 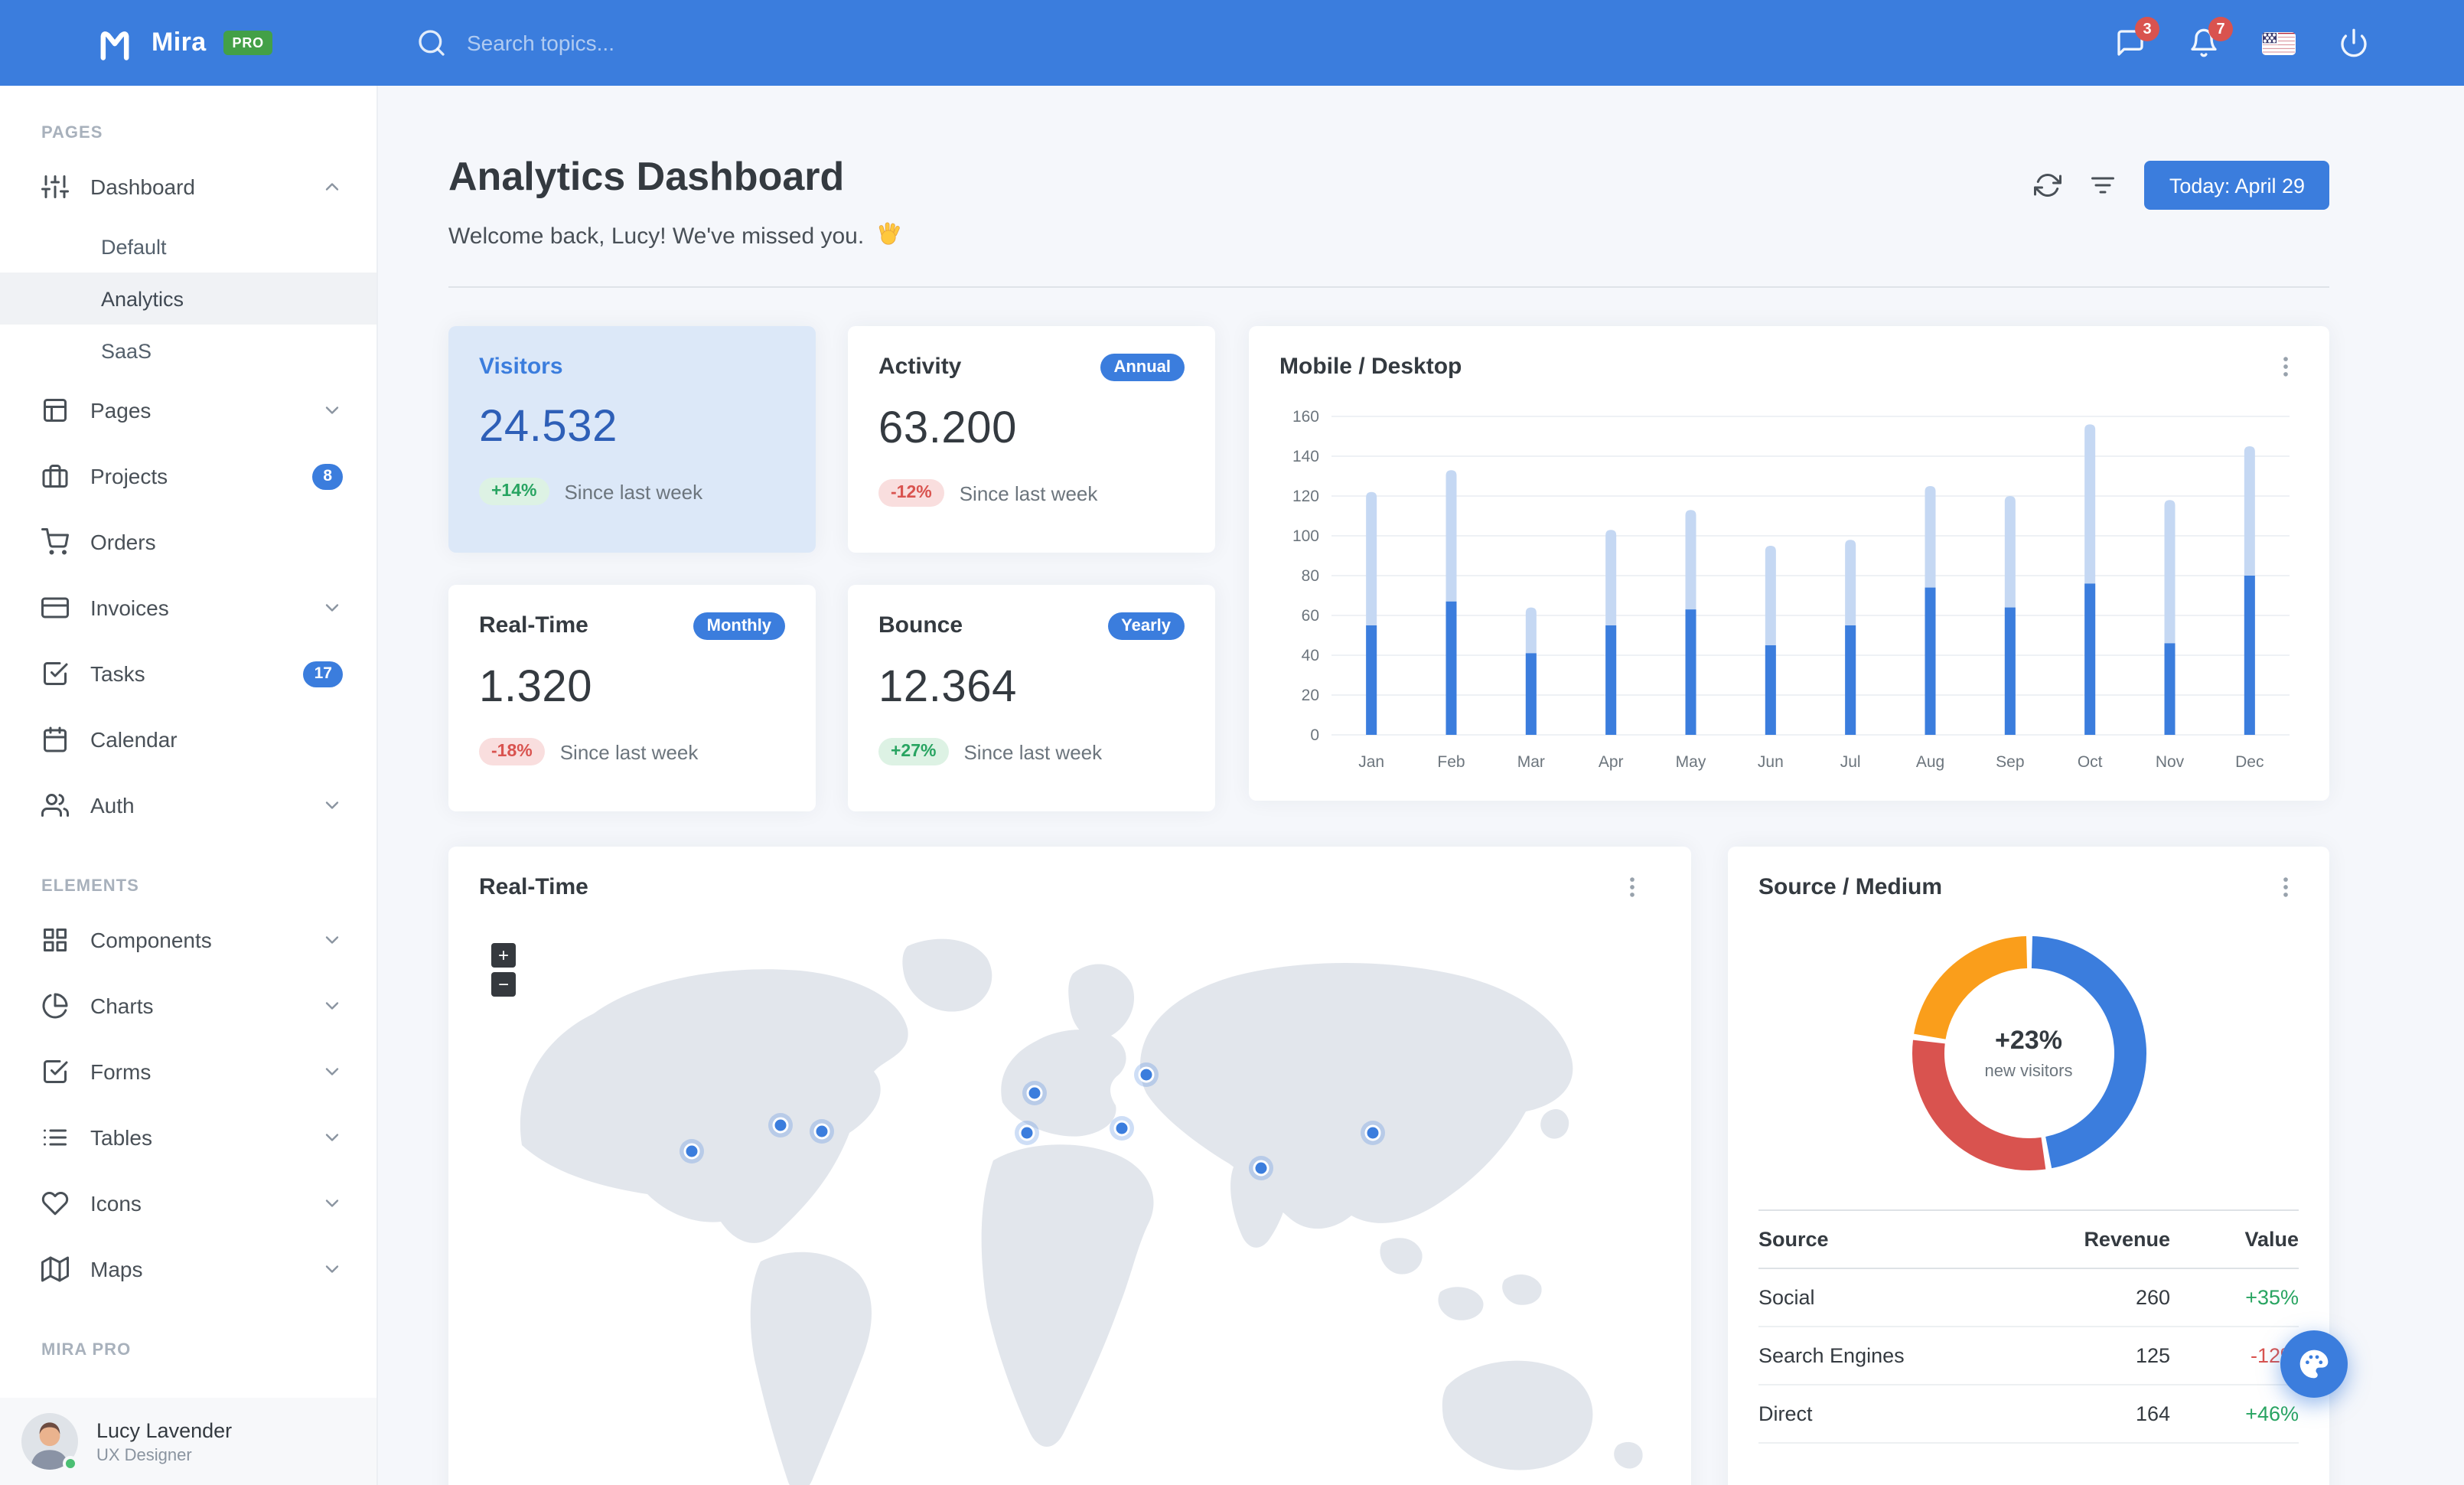 I want to click on stat-value: 24.532, so click(x=548, y=427).